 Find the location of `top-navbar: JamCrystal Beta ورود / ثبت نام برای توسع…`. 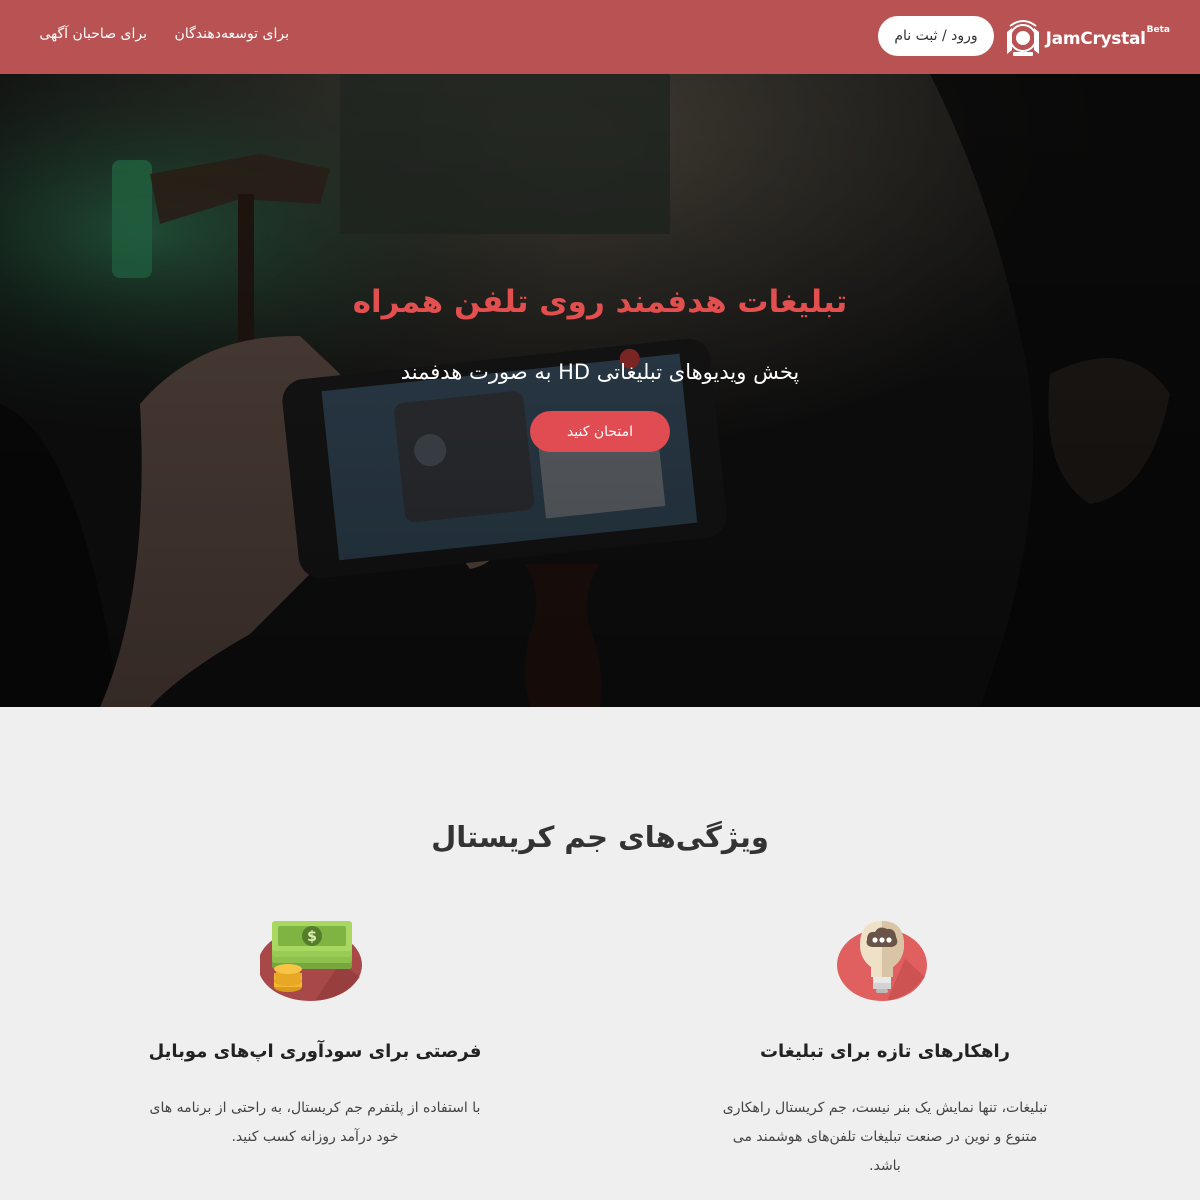

top-navbar: JamCrystal Beta ورود / ثبت نام برای توسع… is located at coordinates (600, 37).